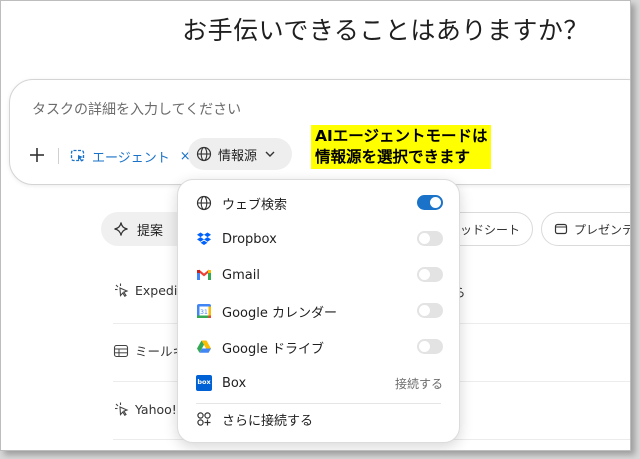 This screenshot has width=640, height=459. What do you see at coordinates (318, 275) in the screenshot?
I see `menu-item-gmail: Gmail` at bounding box center [318, 275].